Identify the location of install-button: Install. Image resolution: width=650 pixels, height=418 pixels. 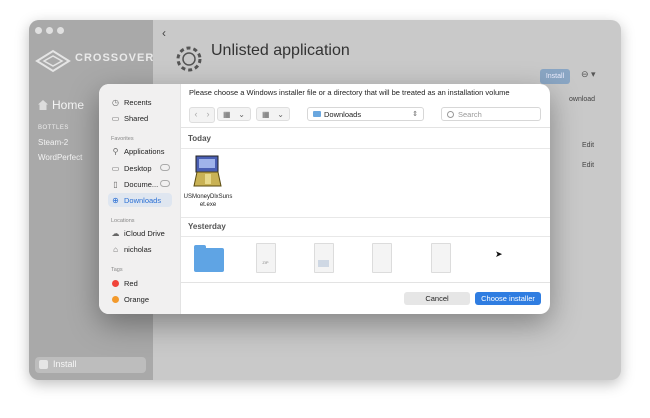
(555, 76).